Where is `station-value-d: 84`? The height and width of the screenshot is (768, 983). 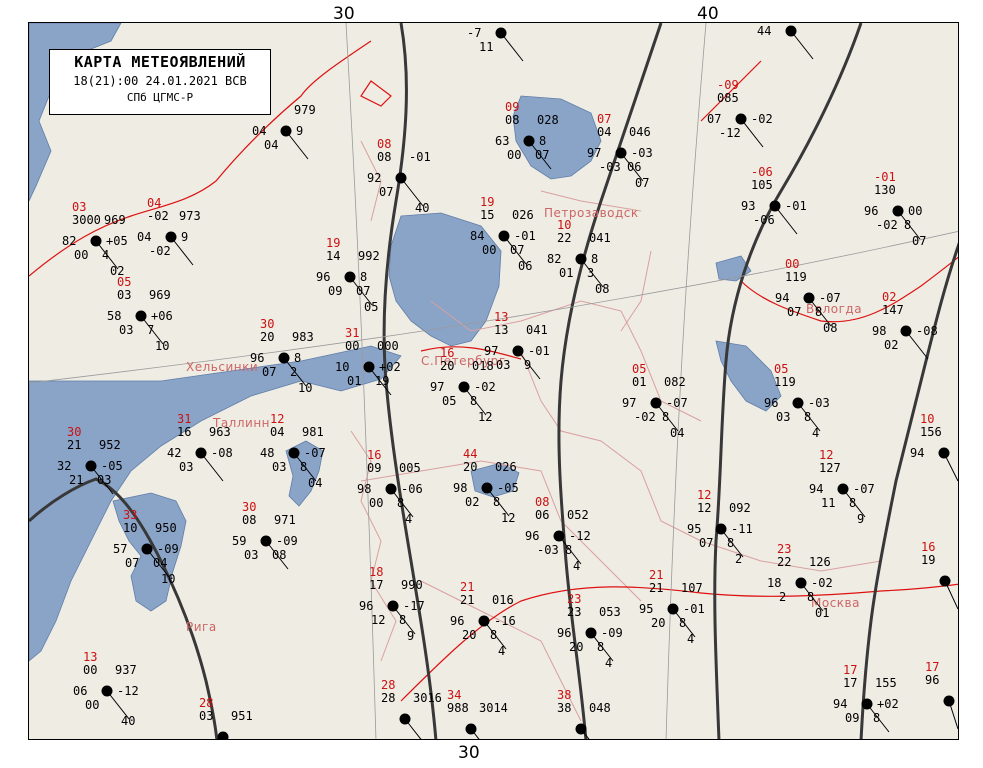
station-value-d: 84 is located at coordinates (477, 236).